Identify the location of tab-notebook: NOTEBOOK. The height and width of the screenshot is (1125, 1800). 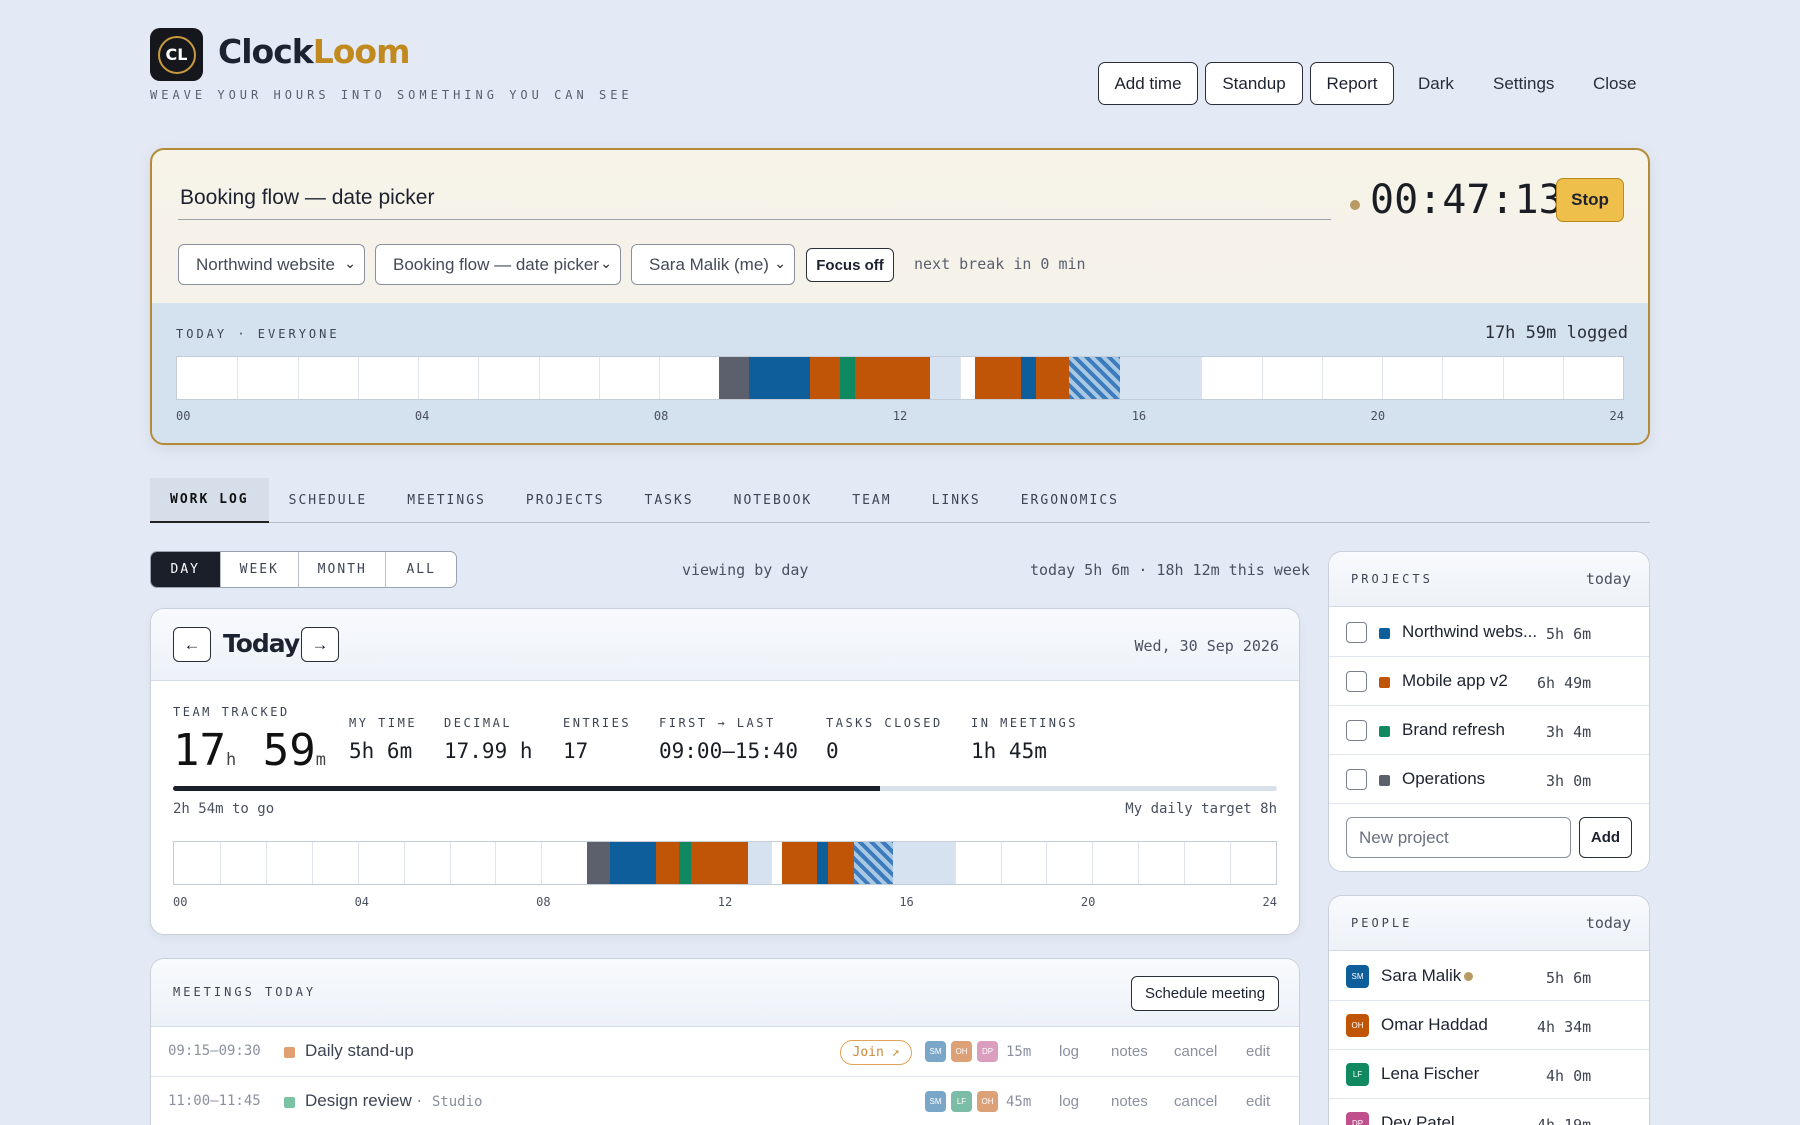
(773, 500).